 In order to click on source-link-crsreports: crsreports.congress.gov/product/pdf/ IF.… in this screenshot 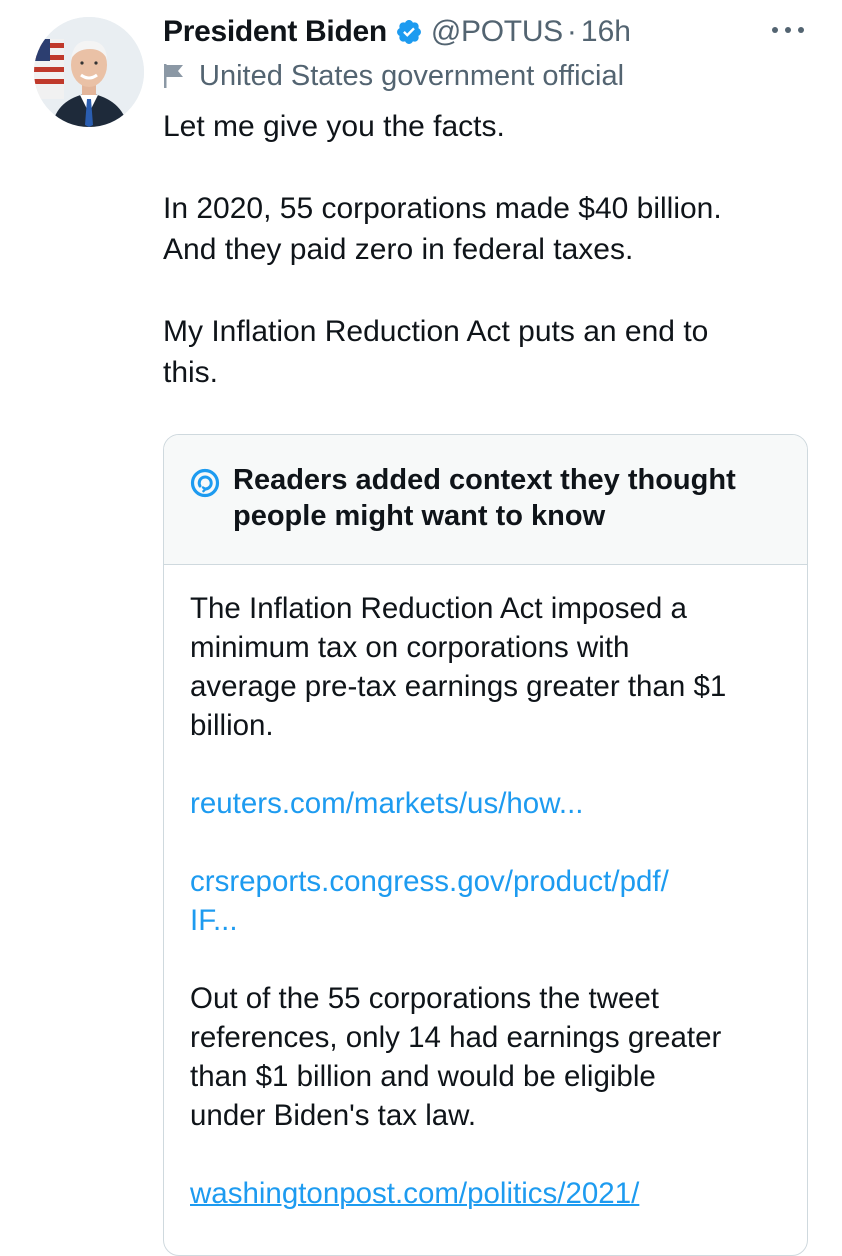, I will do `click(490, 901)`.